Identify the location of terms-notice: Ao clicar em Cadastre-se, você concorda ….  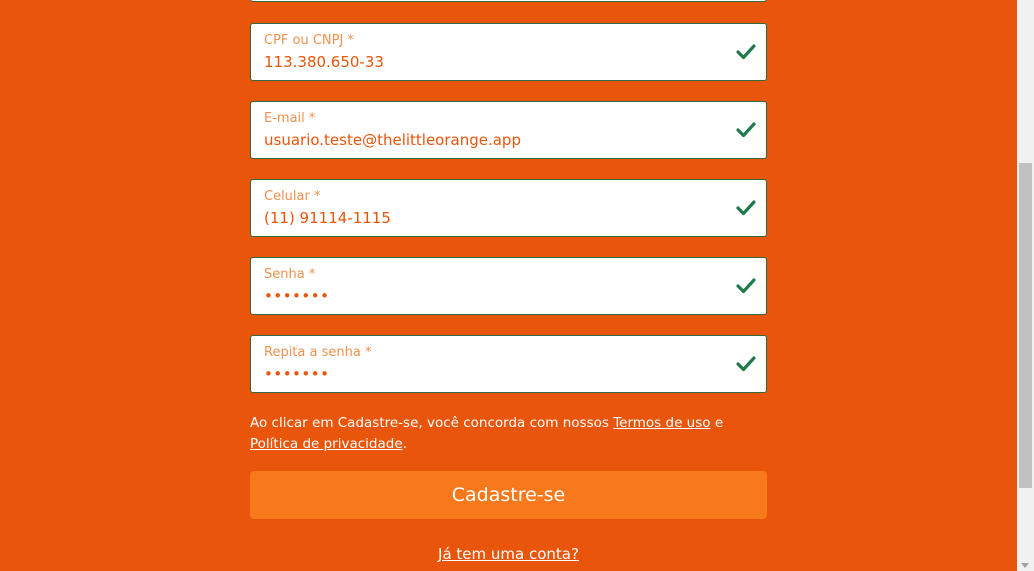
(508, 434).